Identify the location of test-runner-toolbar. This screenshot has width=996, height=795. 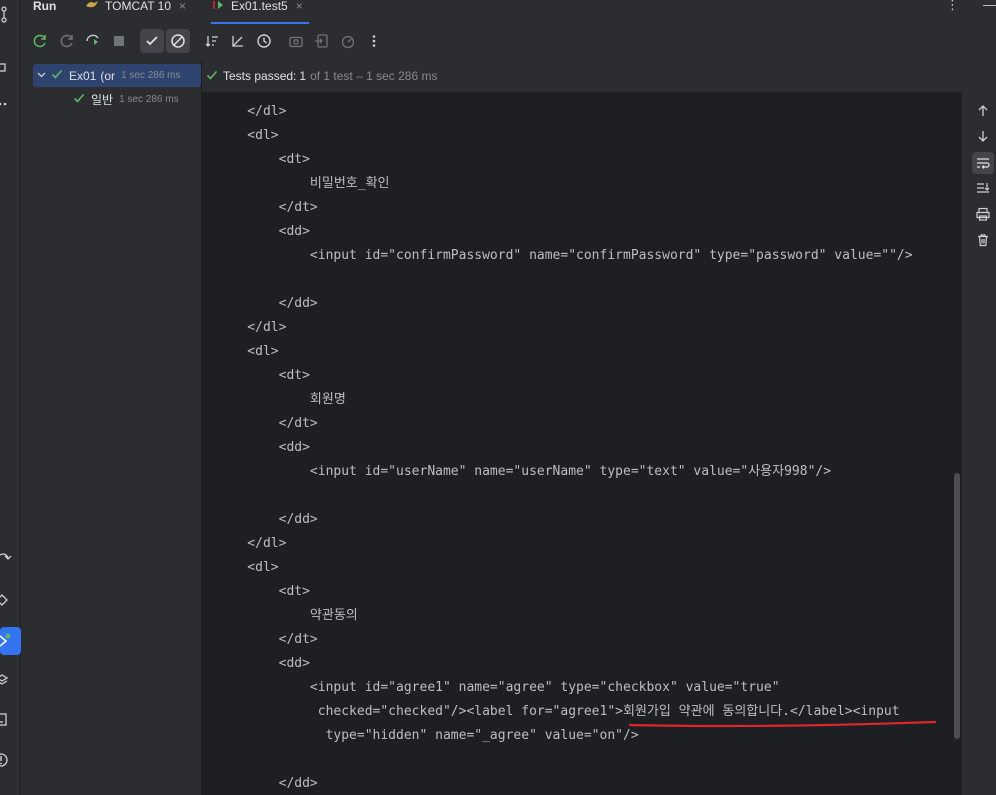
(508, 42).